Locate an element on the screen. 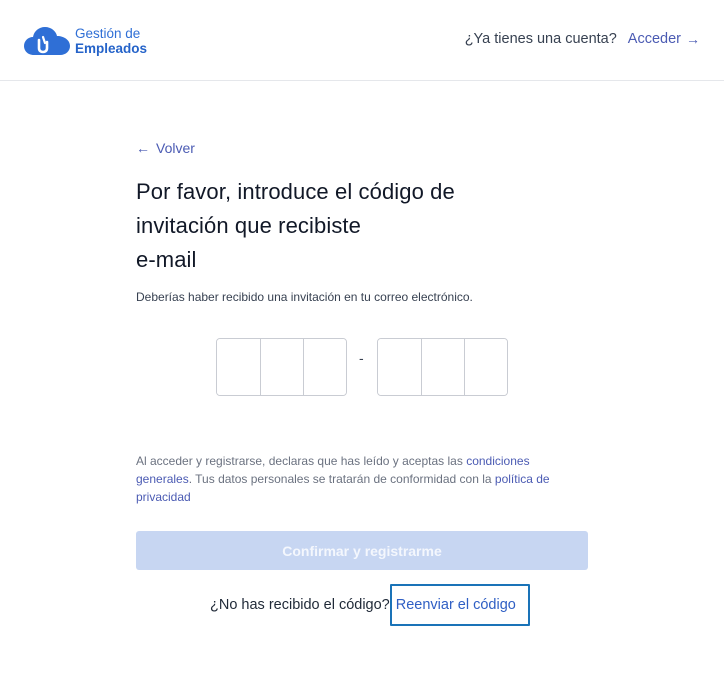  login-label: Acceder is located at coordinates (654, 39).